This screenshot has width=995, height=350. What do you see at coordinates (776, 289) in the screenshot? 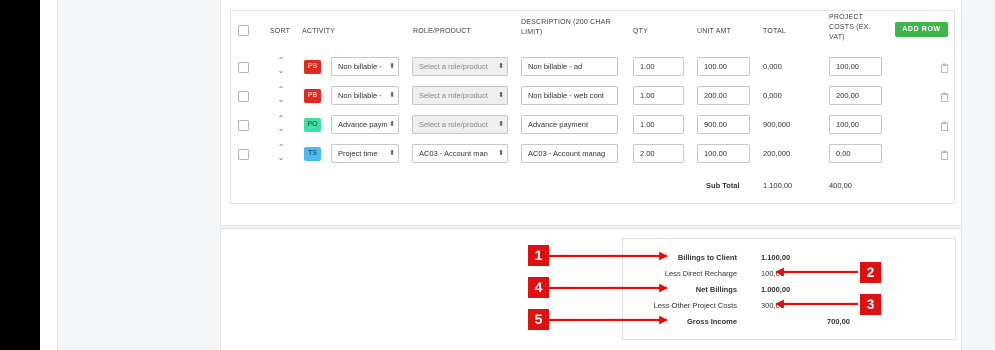
I see `net-billings-value: 1.000,00` at bounding box center [776, 289].